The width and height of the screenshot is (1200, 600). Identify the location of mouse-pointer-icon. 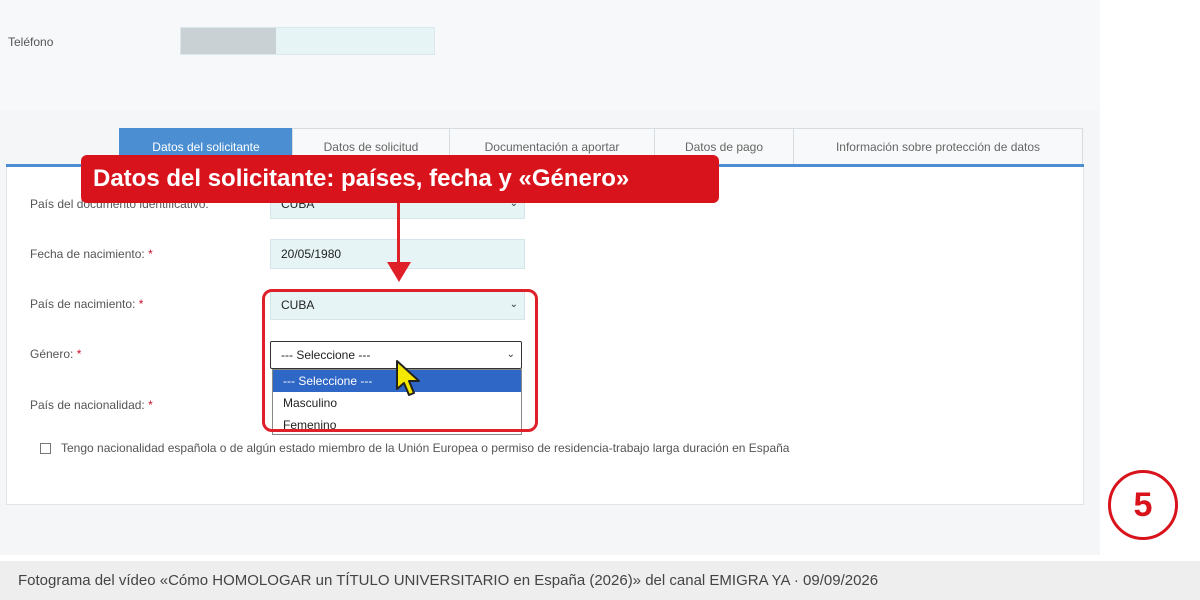
(408, 378).